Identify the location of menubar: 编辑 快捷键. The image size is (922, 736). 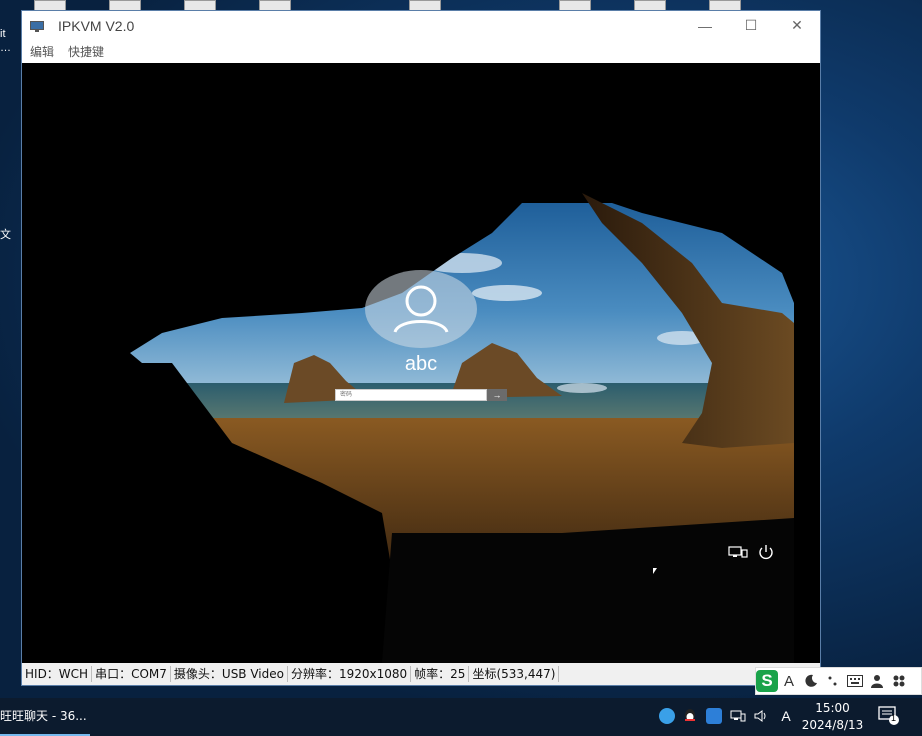
(421, 51).